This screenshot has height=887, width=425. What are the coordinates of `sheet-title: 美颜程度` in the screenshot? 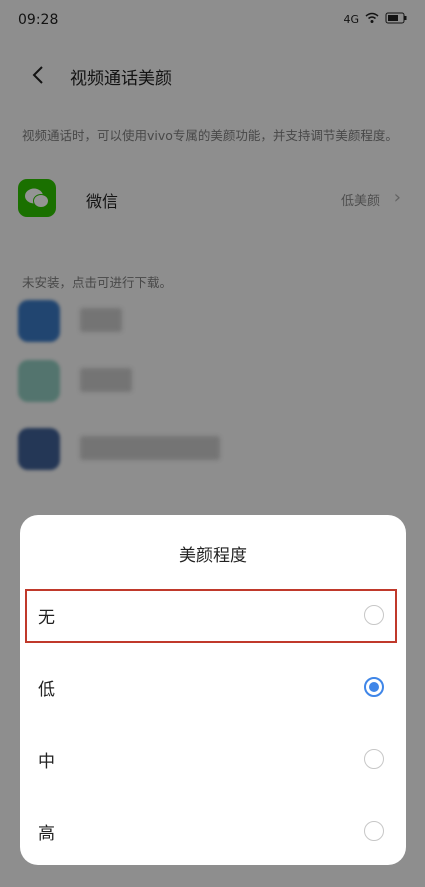 It's located at (213, 556).